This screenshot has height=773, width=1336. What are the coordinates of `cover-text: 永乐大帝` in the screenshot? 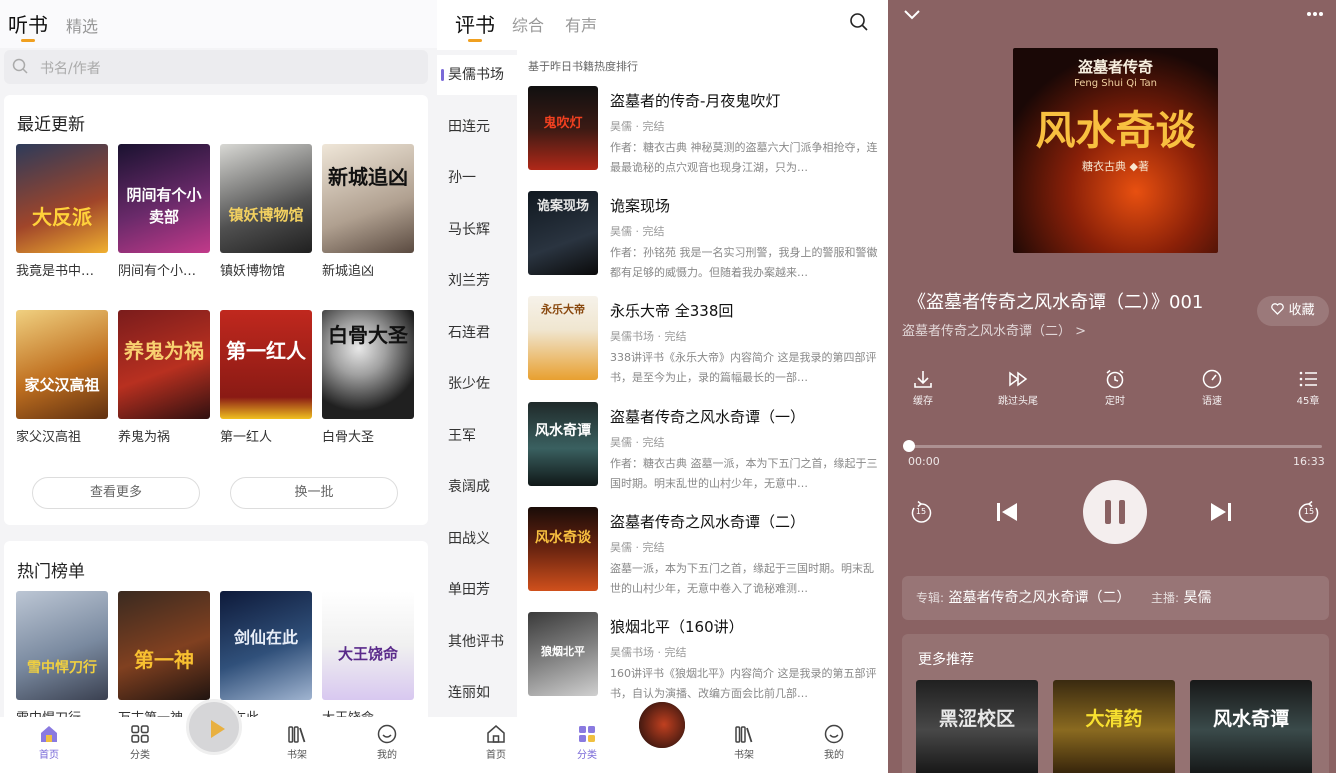 It's located at (563, 309).